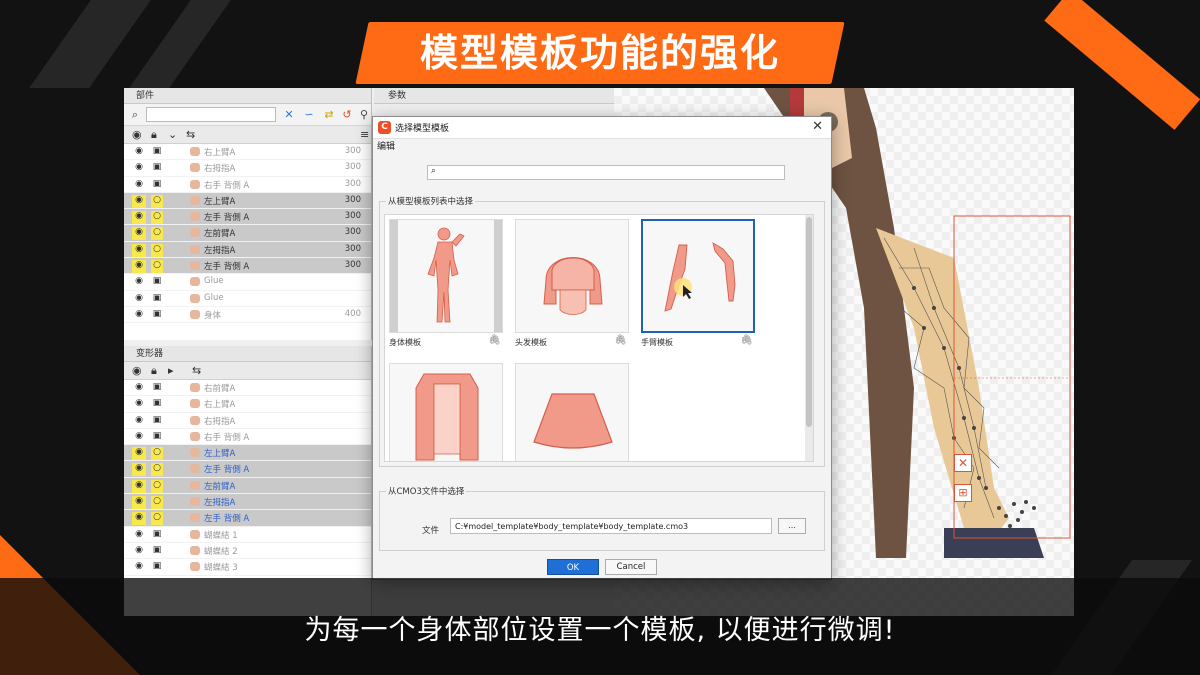  Describe the element at coordinates (247, 388) in the screenshot. I see `list-item: ◉ ▣ 右前臂A` at that location.